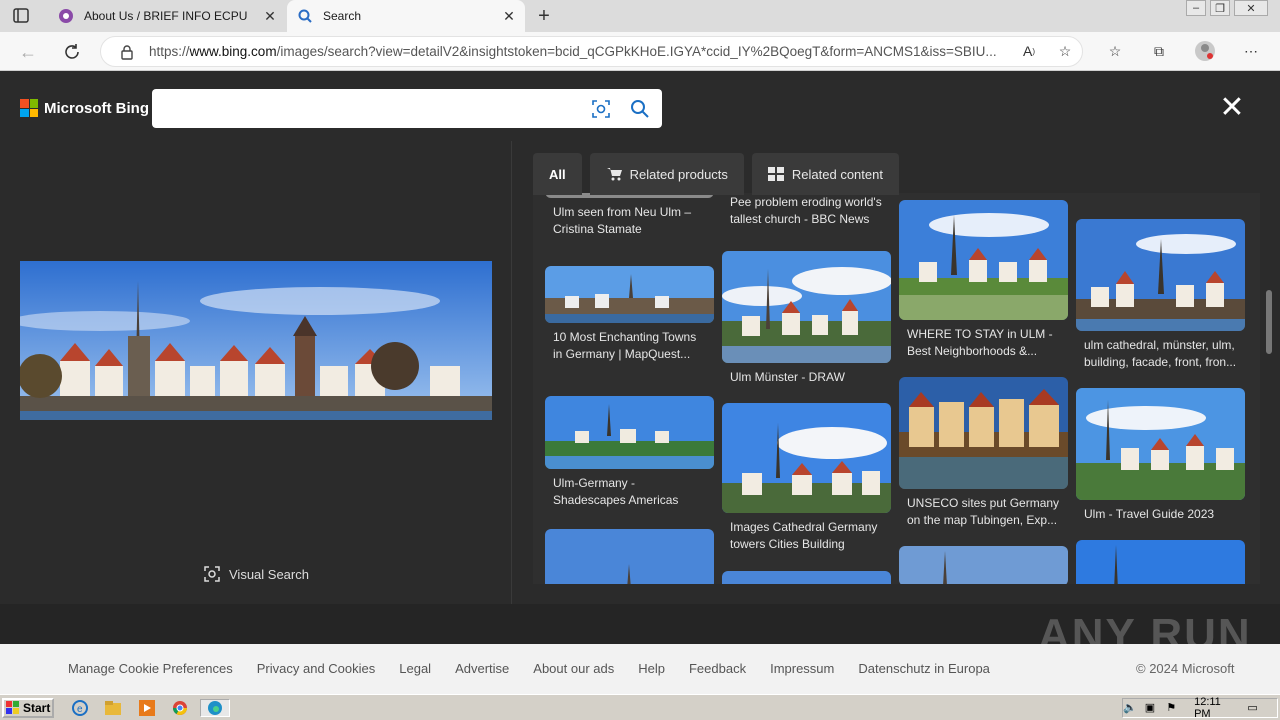  I want to click on start-button: Start, so click(28, 708).